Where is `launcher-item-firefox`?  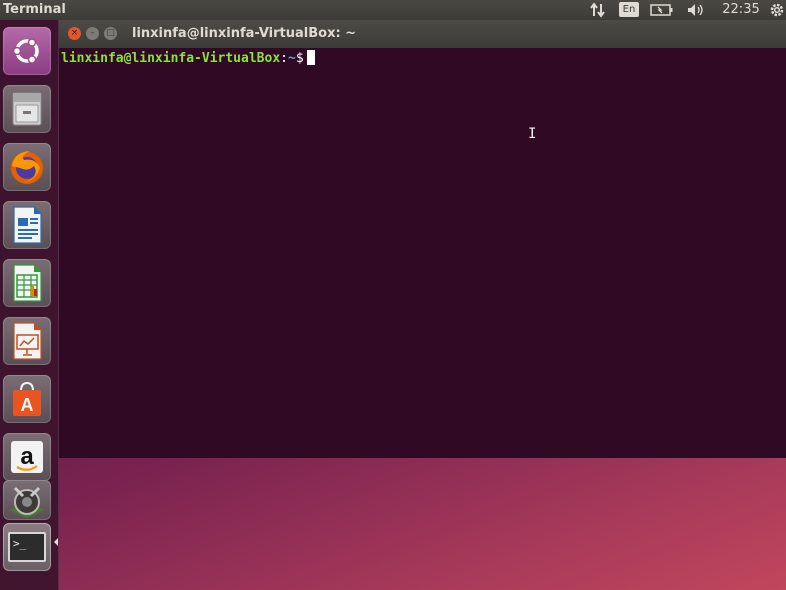
launcher-item-firefox is located at coordinates (27, 167).